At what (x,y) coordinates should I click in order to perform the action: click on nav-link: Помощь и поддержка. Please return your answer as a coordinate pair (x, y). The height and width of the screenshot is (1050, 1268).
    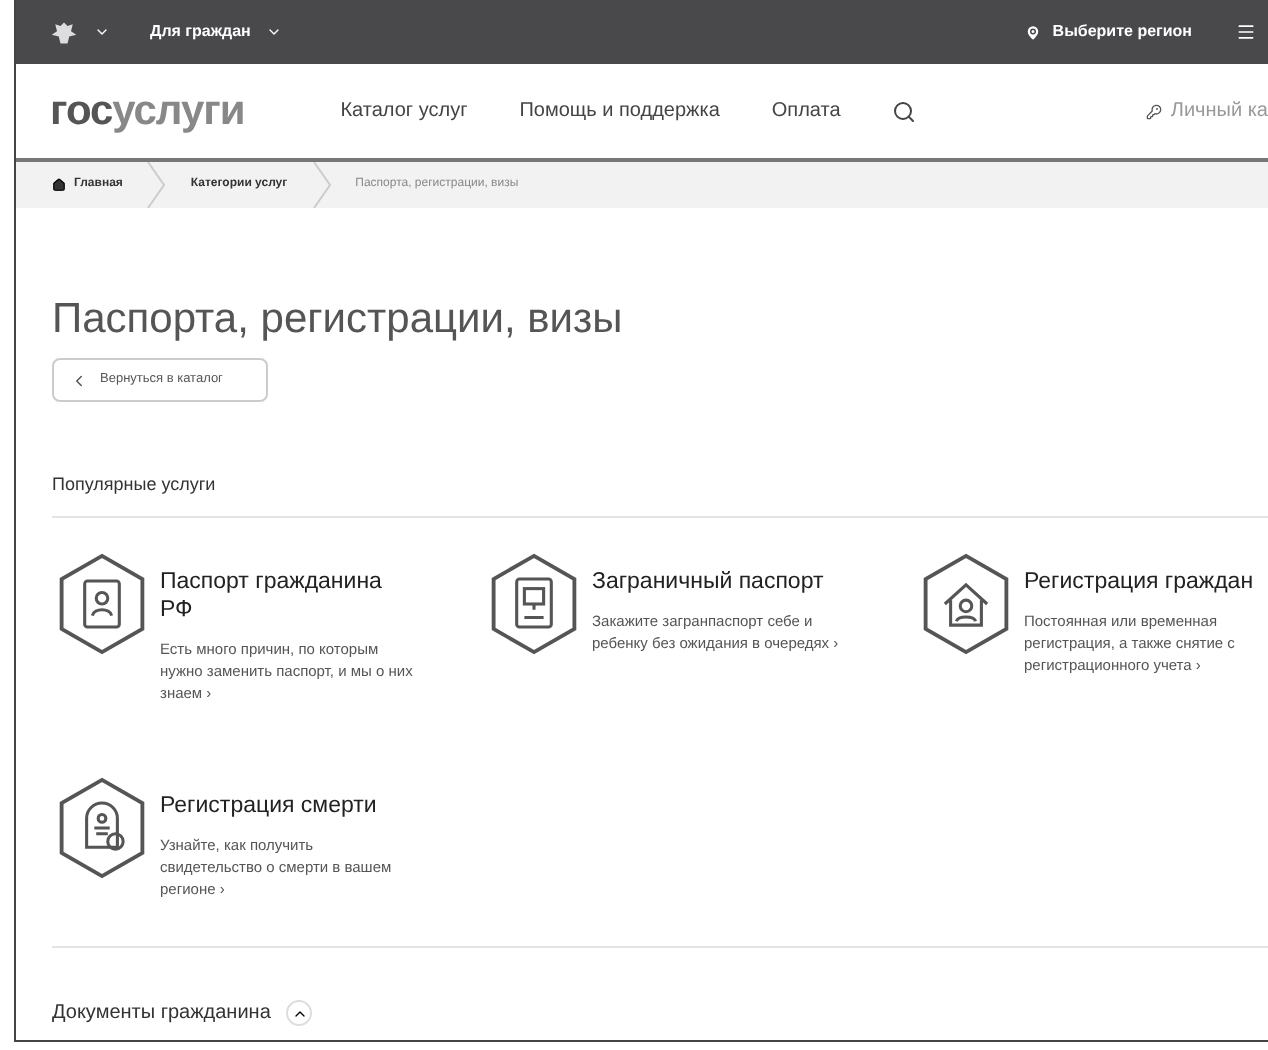
    Looking at the image, I should click on (619, 111).